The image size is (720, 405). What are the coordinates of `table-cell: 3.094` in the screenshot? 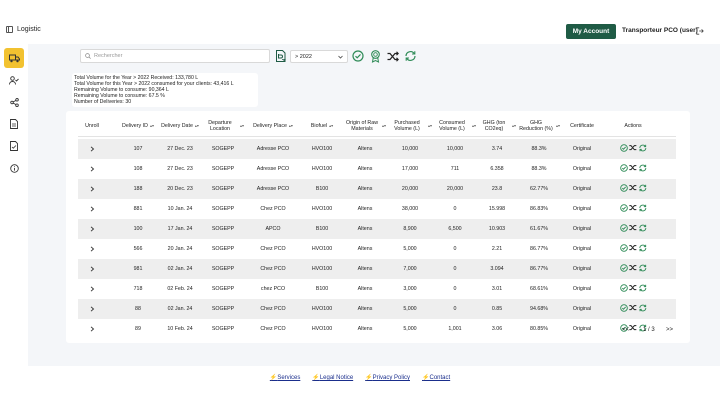 It's located at (497, 269).